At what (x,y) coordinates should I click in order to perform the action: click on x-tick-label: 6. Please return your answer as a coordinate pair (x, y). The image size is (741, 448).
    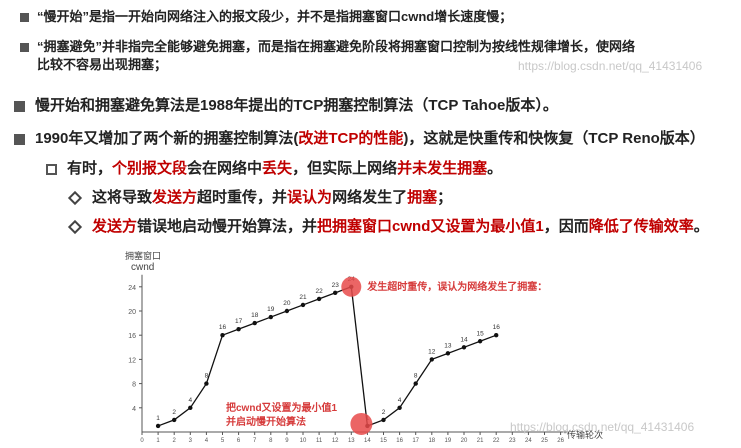
    Looking at the image, I should click on (239, 441).